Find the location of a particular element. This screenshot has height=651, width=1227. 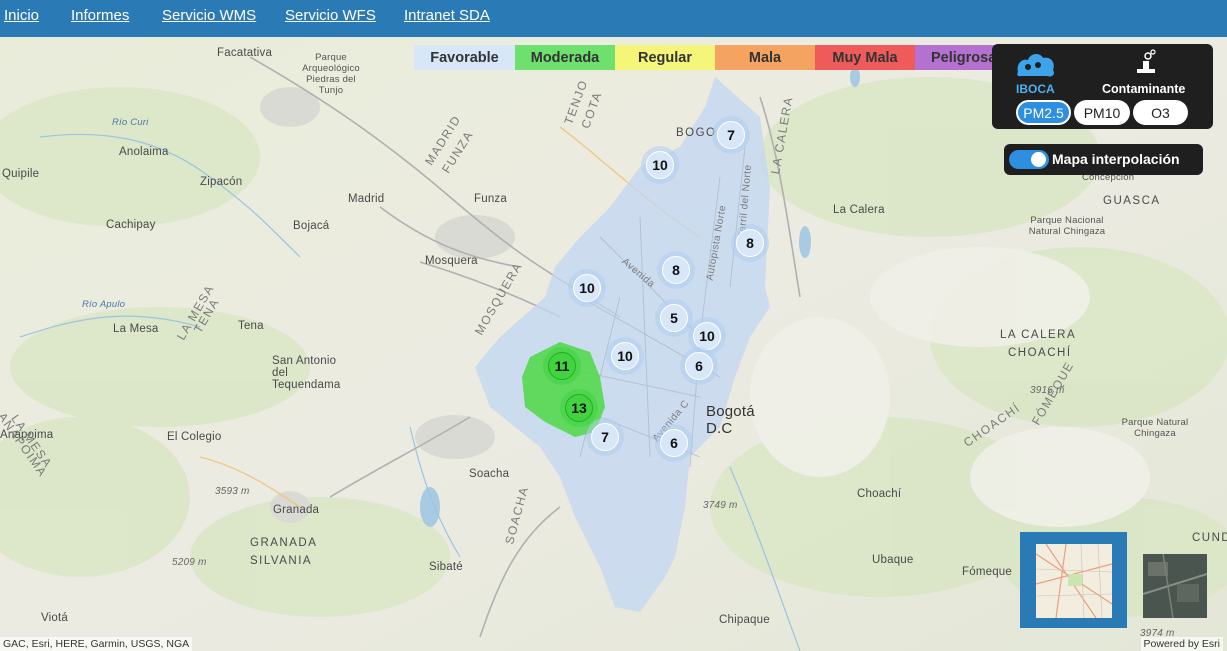

streets-preview-image is located at coordinates (1074, 581).